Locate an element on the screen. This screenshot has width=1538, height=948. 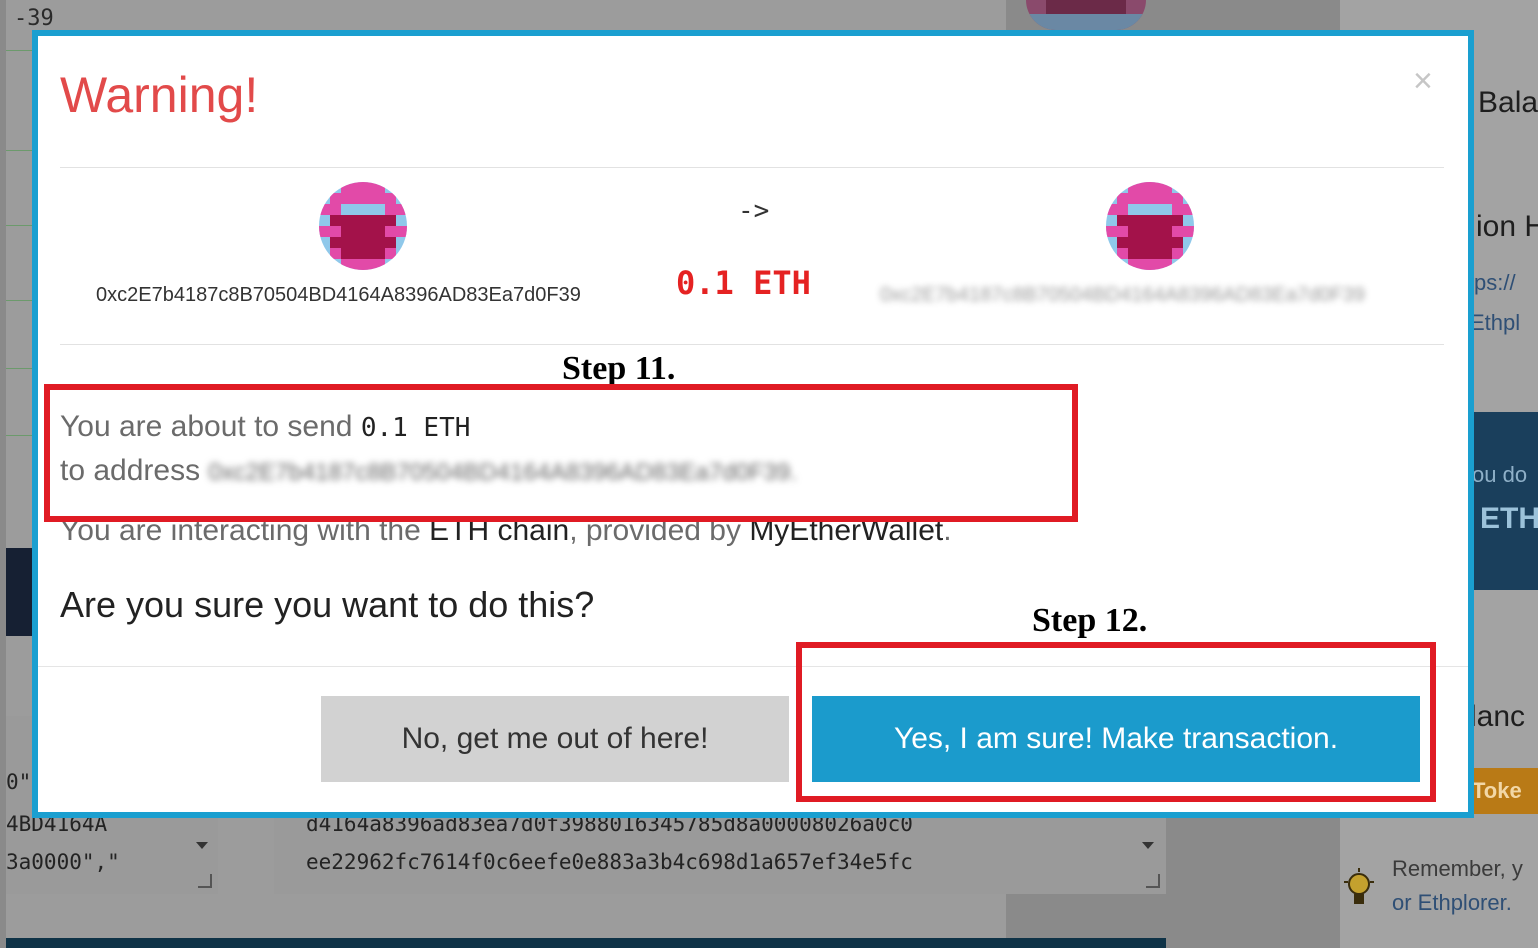
avatar is located at coordinates (1086, 15).